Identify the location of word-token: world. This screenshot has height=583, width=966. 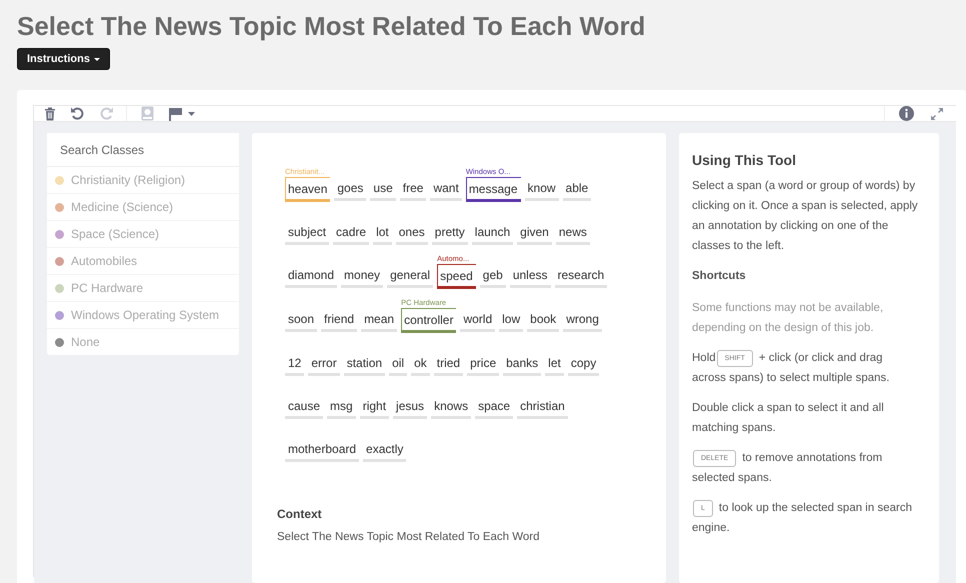
(478, 320).